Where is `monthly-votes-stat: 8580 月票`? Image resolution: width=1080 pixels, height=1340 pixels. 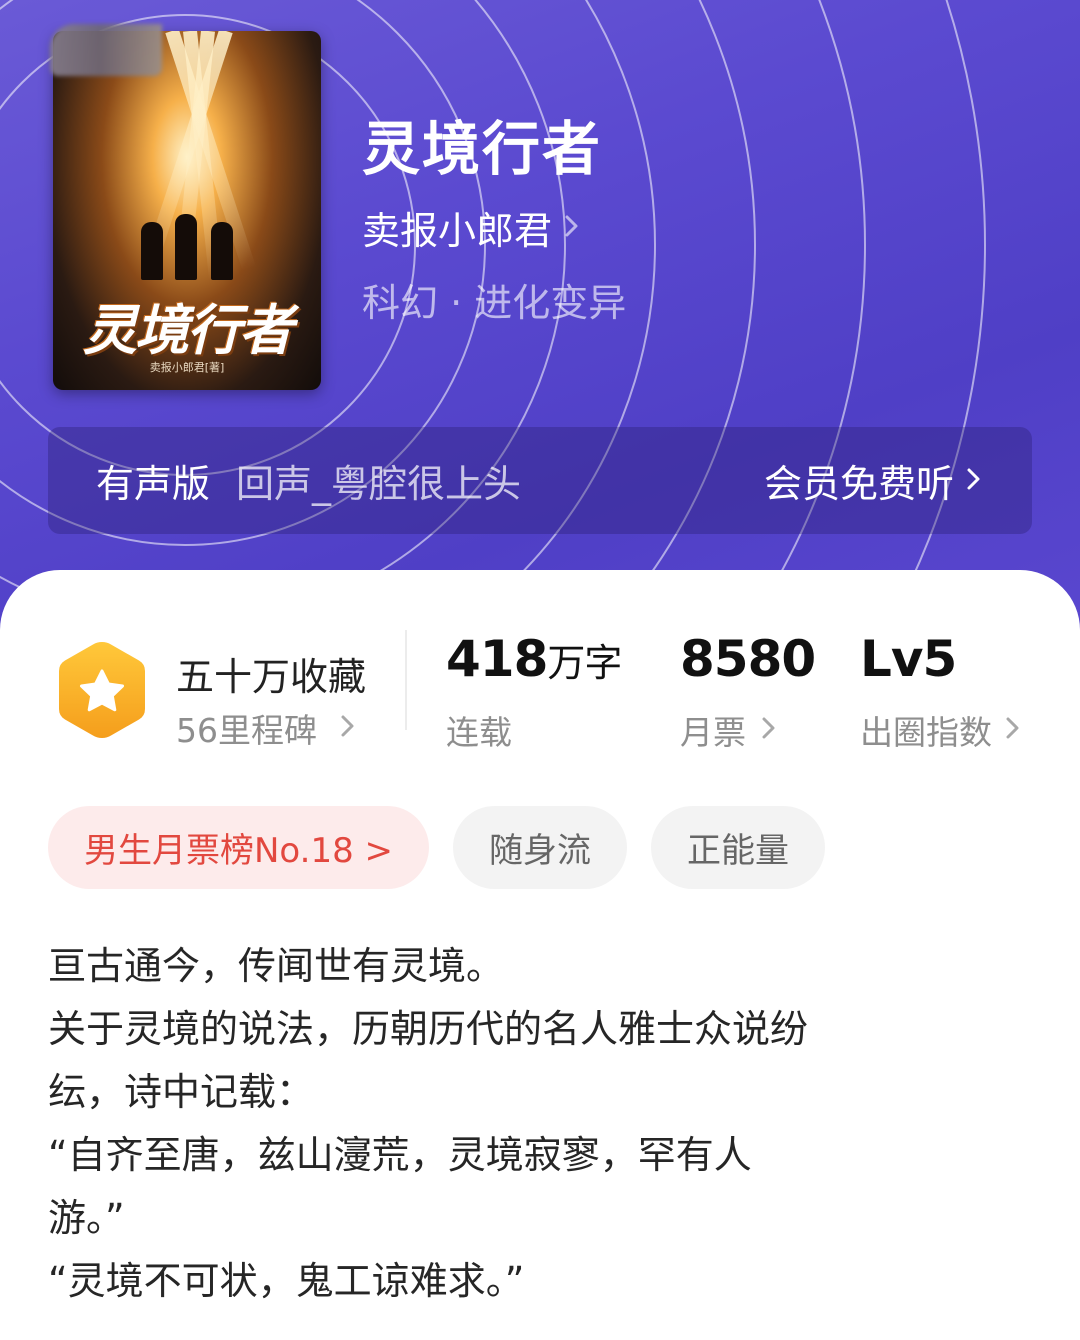 monthly-votes-stat: 8580 月票 is located at coordinates (748, 692).